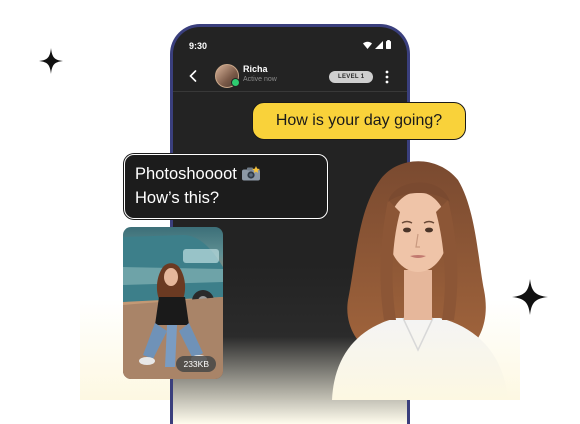 The image size is (580, 424). I want to click on contact-status: Active now, so click(260, 79).